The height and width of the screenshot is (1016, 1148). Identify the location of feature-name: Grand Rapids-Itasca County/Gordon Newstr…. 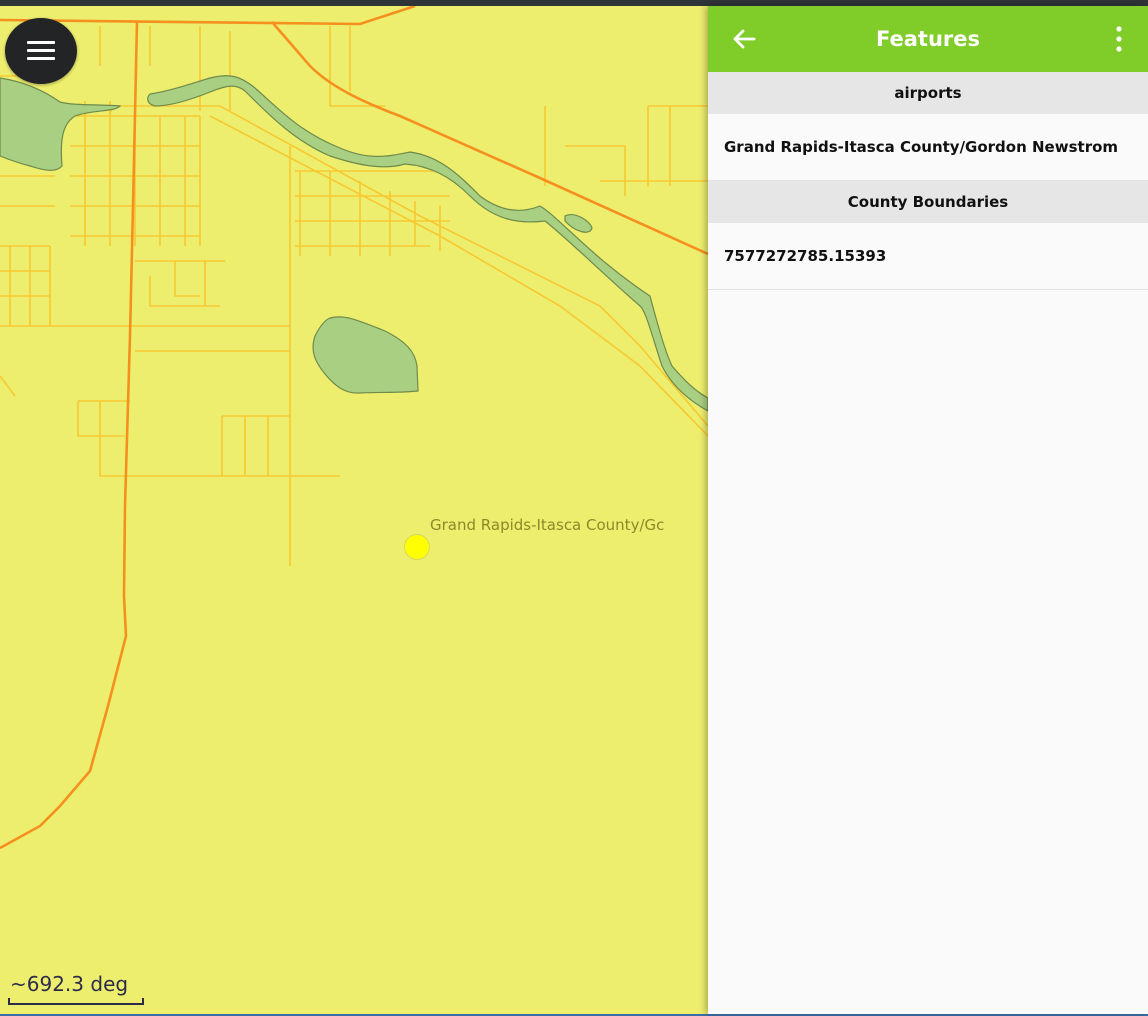
(921, 147).